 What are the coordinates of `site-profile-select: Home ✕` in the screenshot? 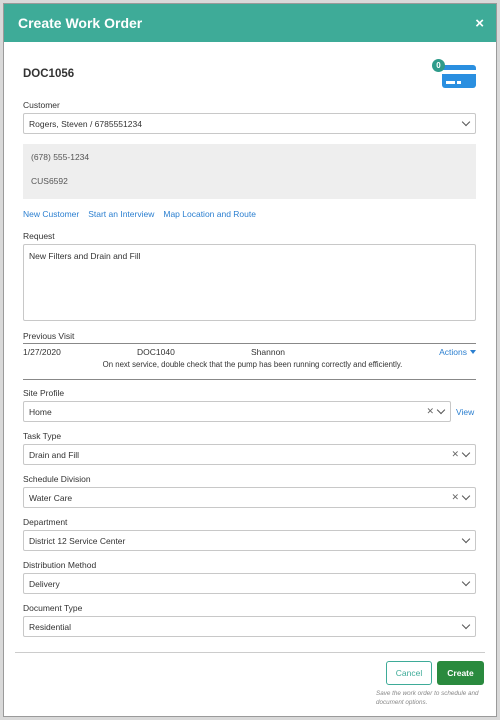 It's located at (237, 411).